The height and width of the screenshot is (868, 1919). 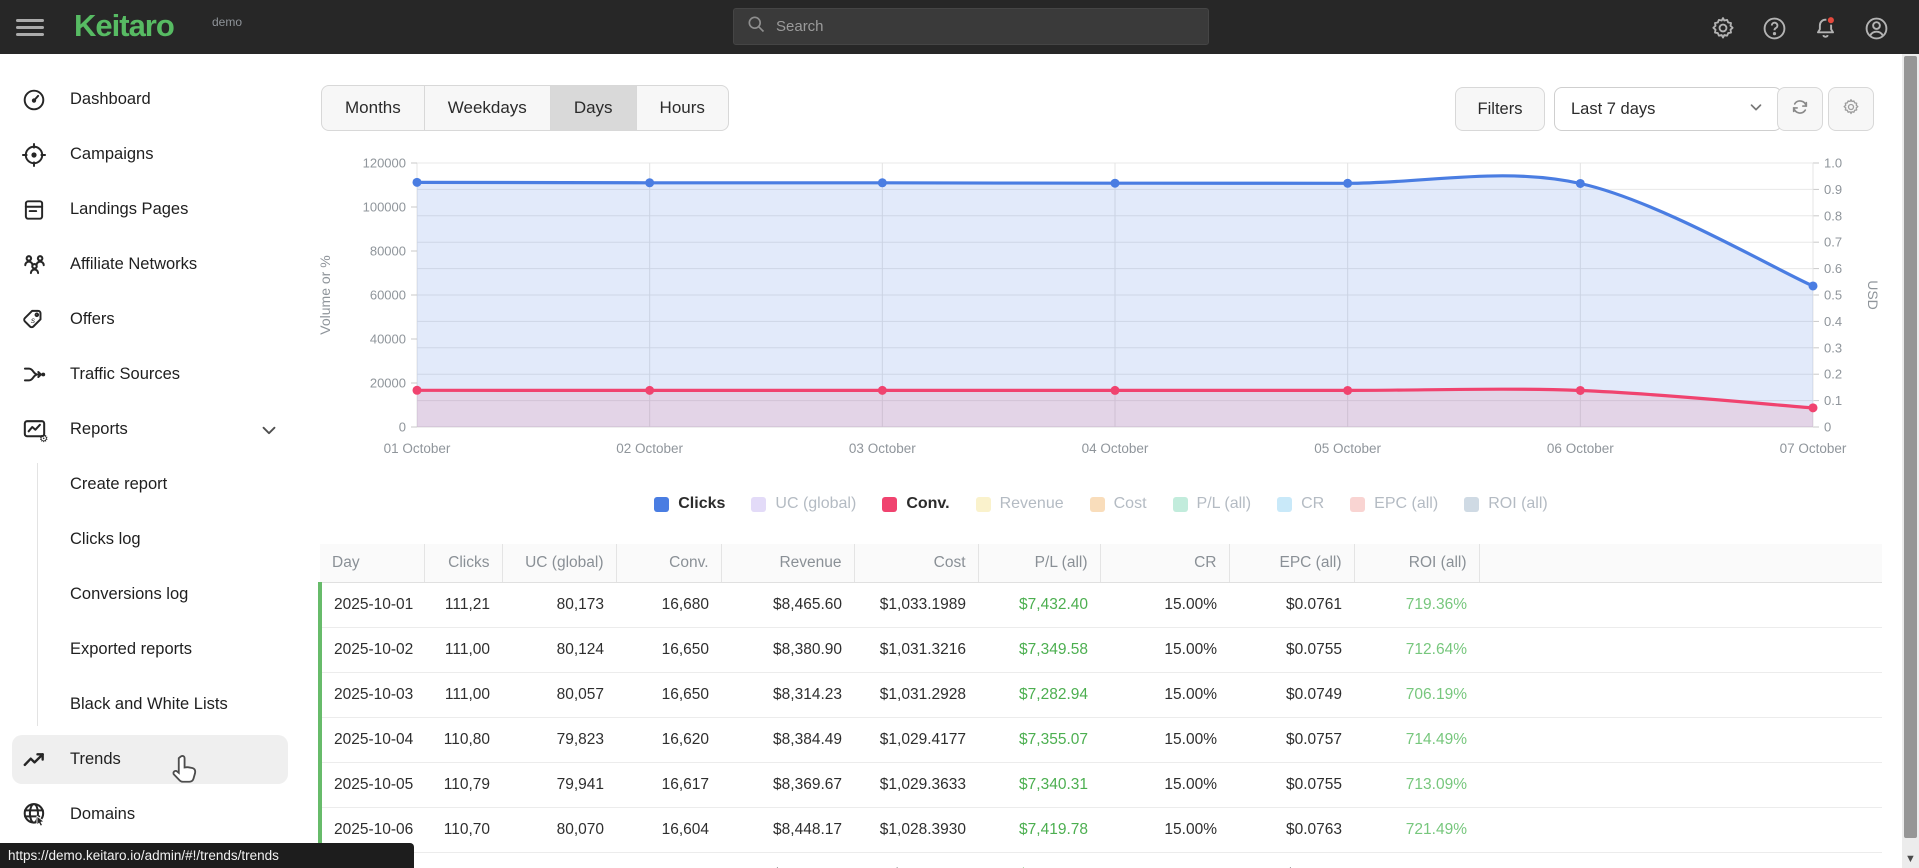 I want to click on cell-uc-global: 80,057, so click(x=559, y=695).